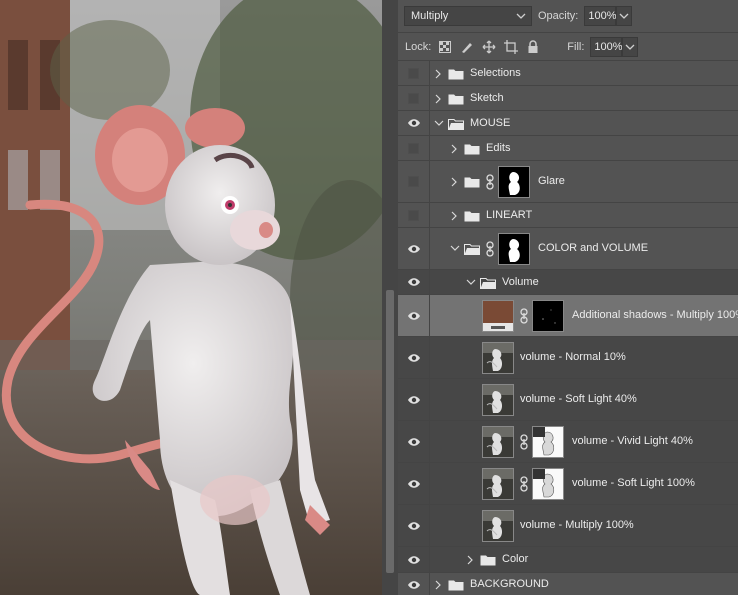 The image size is (738, 595). What do you see at coordinates (568, 560) in the screenshot?
I see `layer-row: Color` at bounding box center [568, 560].